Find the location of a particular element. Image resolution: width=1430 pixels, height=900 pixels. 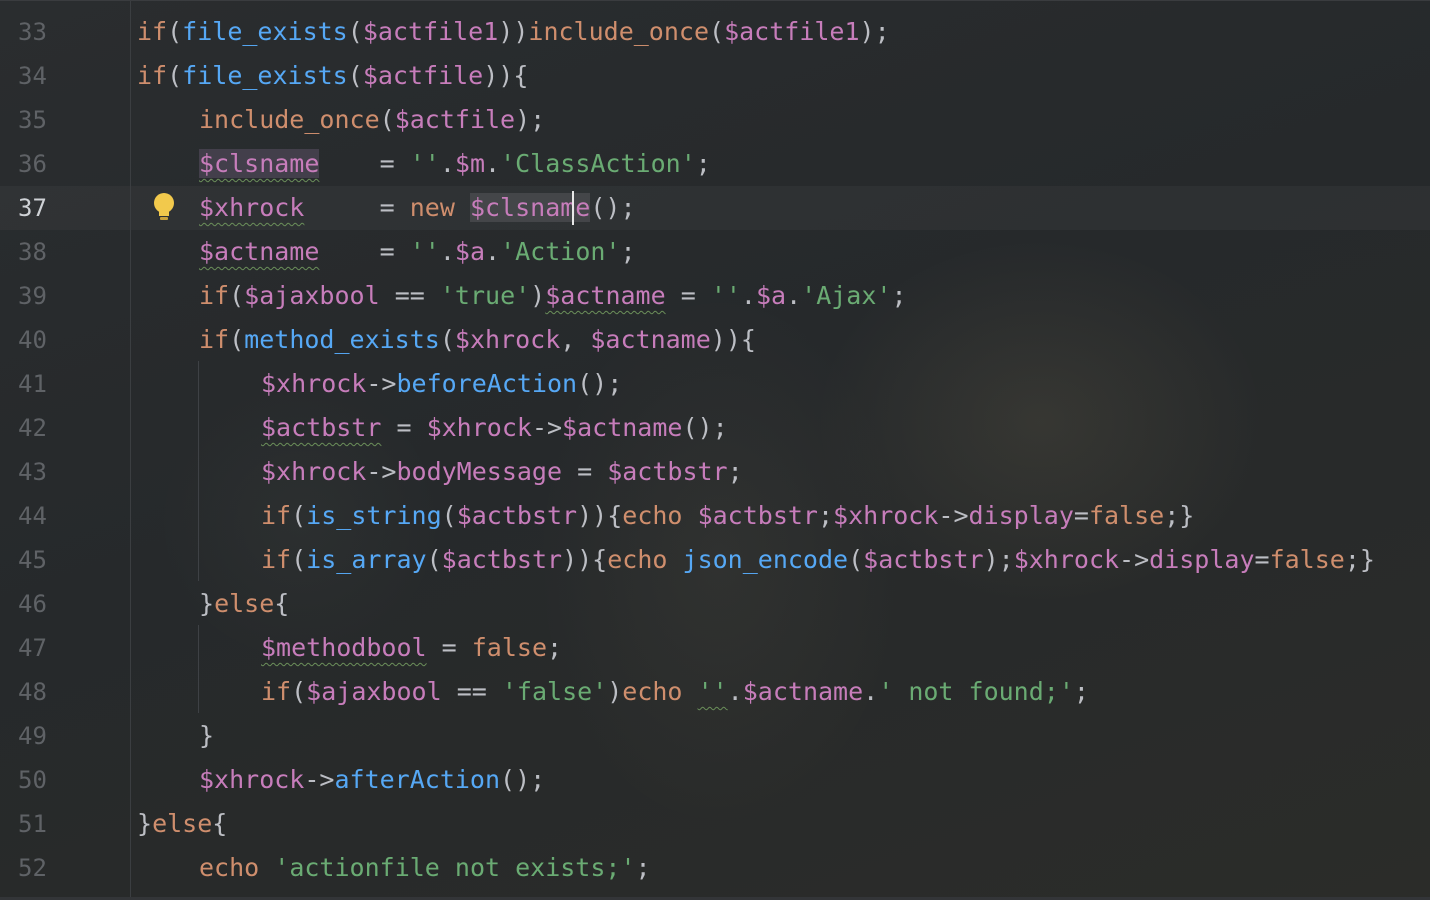

token-method: beforeAction is located at coordinates (487, 383).